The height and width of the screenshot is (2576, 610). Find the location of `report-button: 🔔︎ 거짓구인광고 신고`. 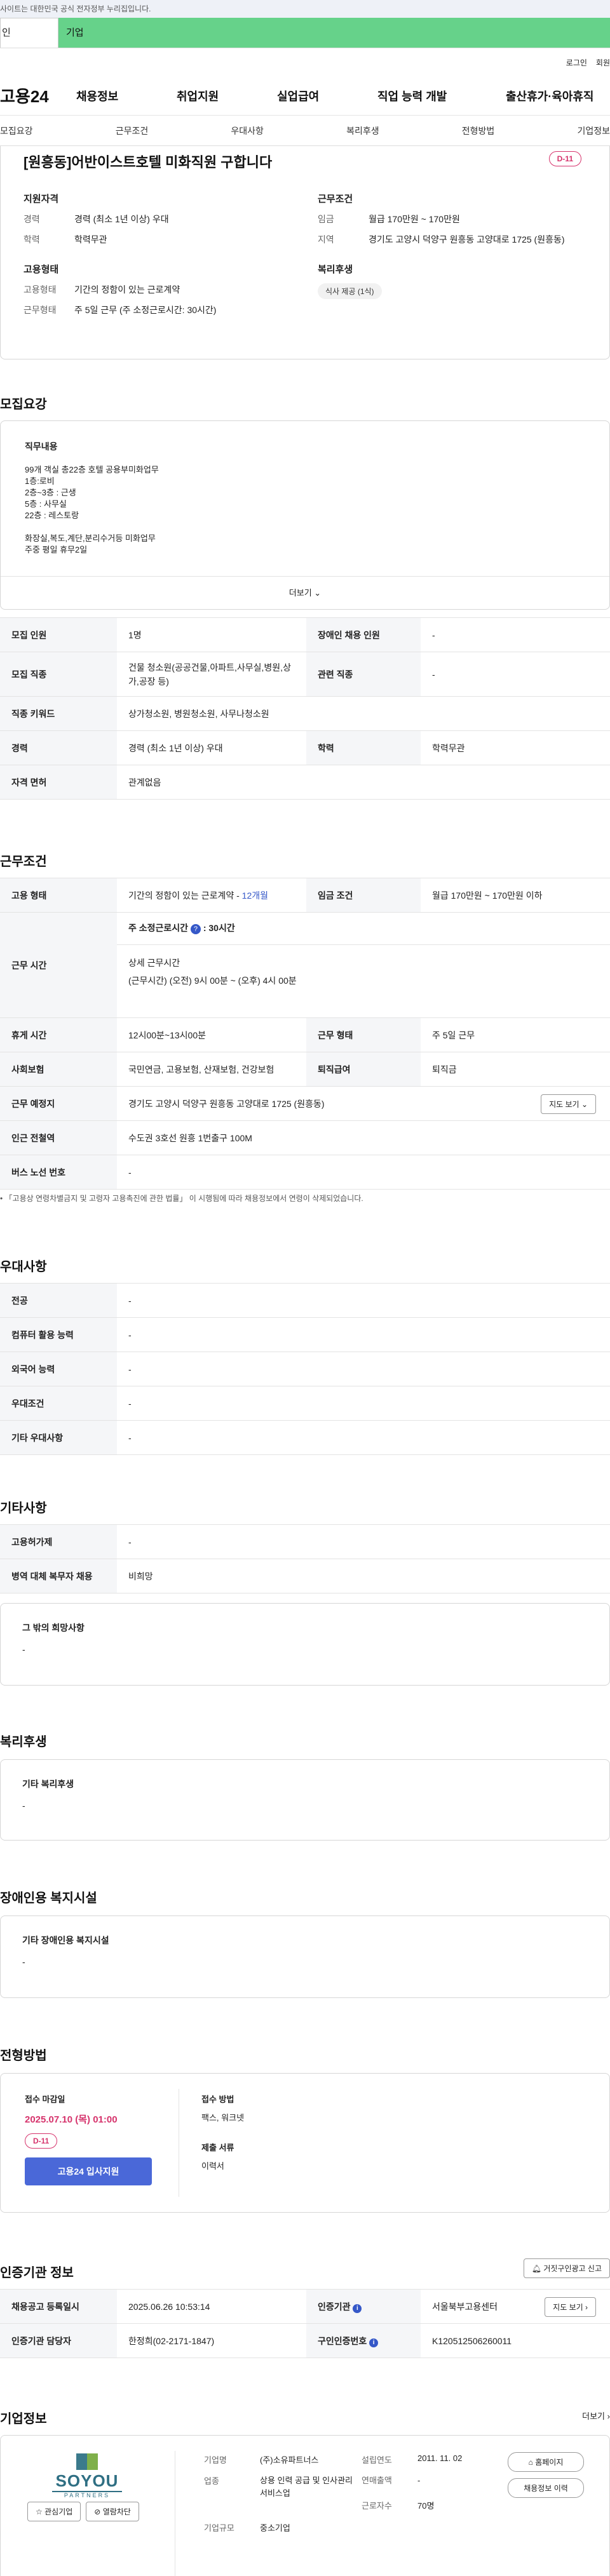

report-button: 🔔︎ 거짓구인광고 신고 is located at coordinates (566, 2268).